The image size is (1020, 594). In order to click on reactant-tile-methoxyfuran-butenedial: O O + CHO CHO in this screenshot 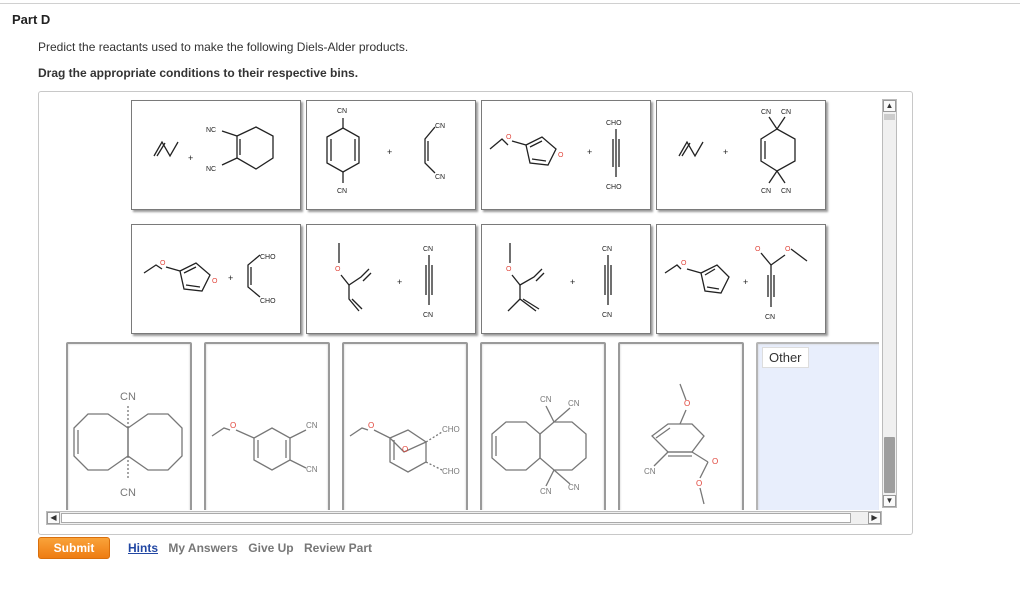, I will do `click(216, 279)`.